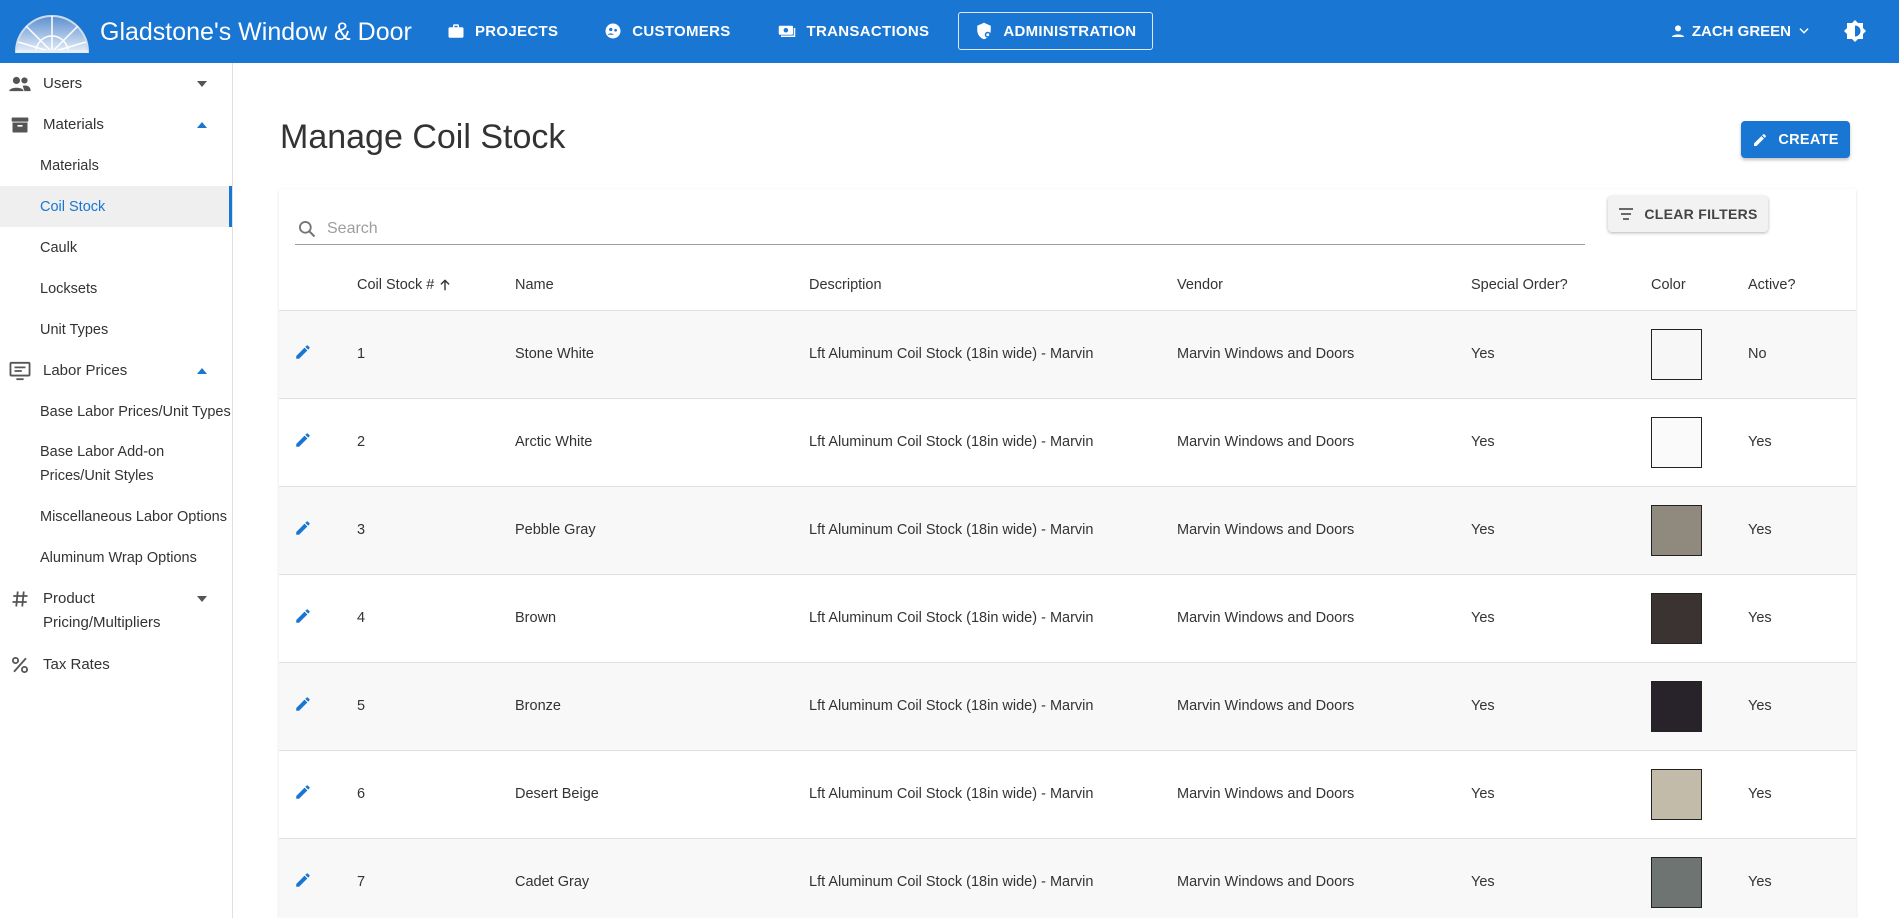 This screenshot has height=918, width=1899. I want to click on briefcase-icon, so click(456, 31).